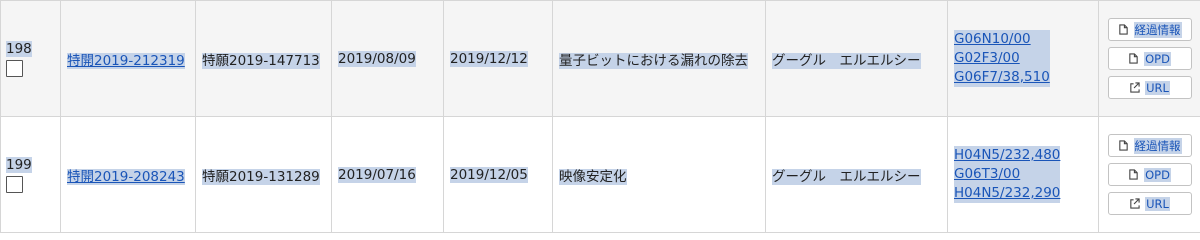 The image size is (1200, 240). Describe the element at coordinates (30, 58) in the screenshot. I see `row-number-cell: 198` at that location.